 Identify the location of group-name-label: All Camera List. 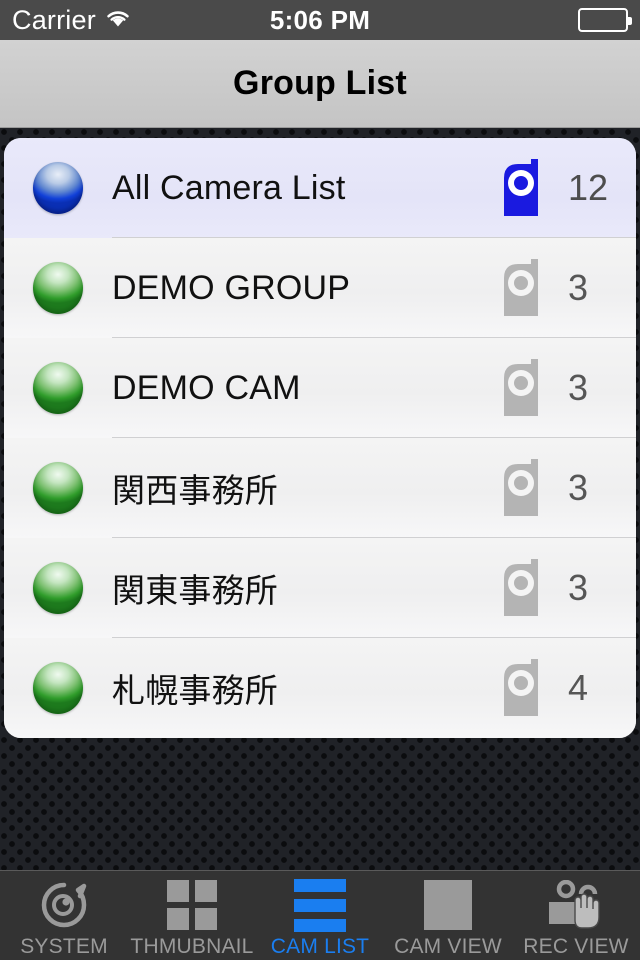
(229, 187).